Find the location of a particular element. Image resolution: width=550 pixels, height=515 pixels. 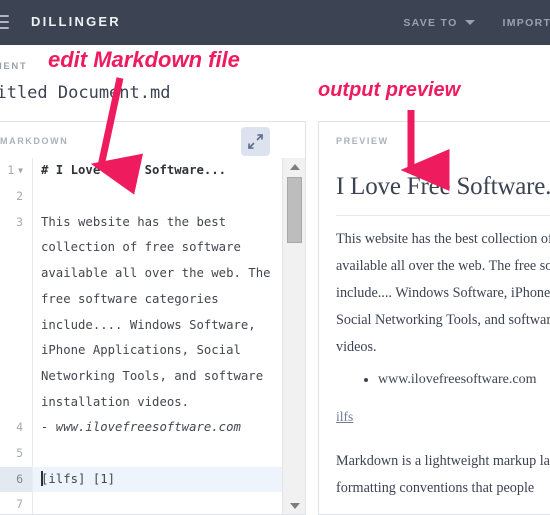

preview-link-ilfs: ilfs is located at coordinates (344, 417).